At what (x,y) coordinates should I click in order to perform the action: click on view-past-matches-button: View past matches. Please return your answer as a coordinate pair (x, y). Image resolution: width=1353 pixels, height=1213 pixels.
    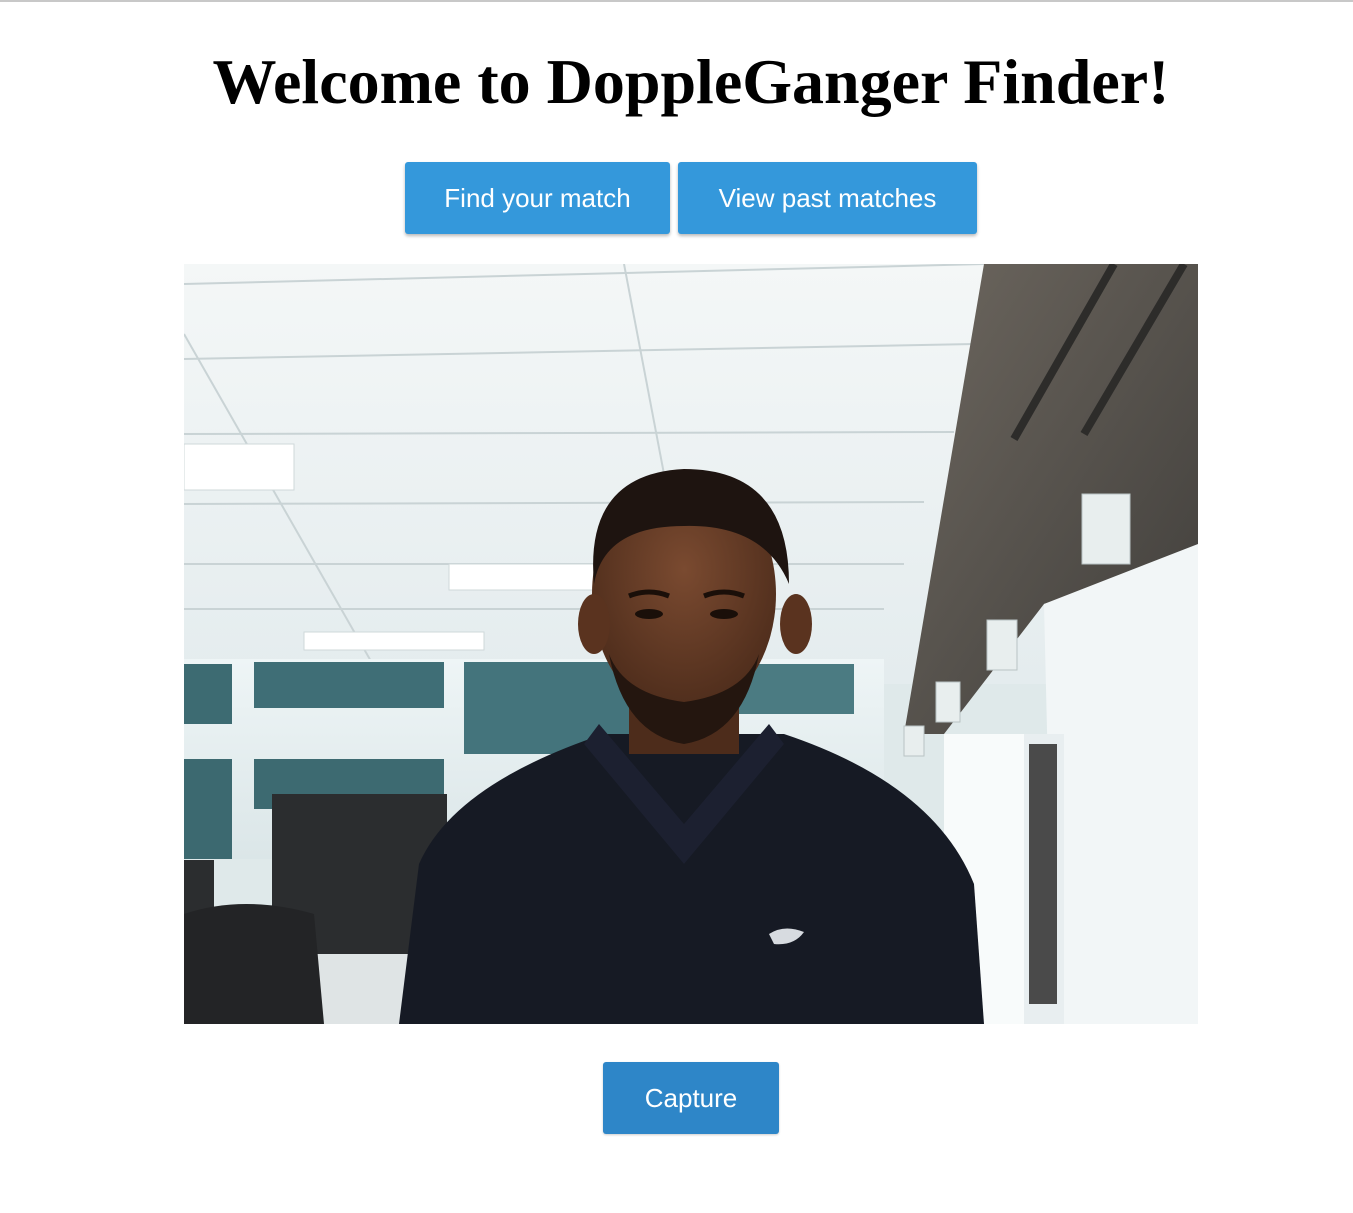
    Looking at the image, I should click on (827, 198).